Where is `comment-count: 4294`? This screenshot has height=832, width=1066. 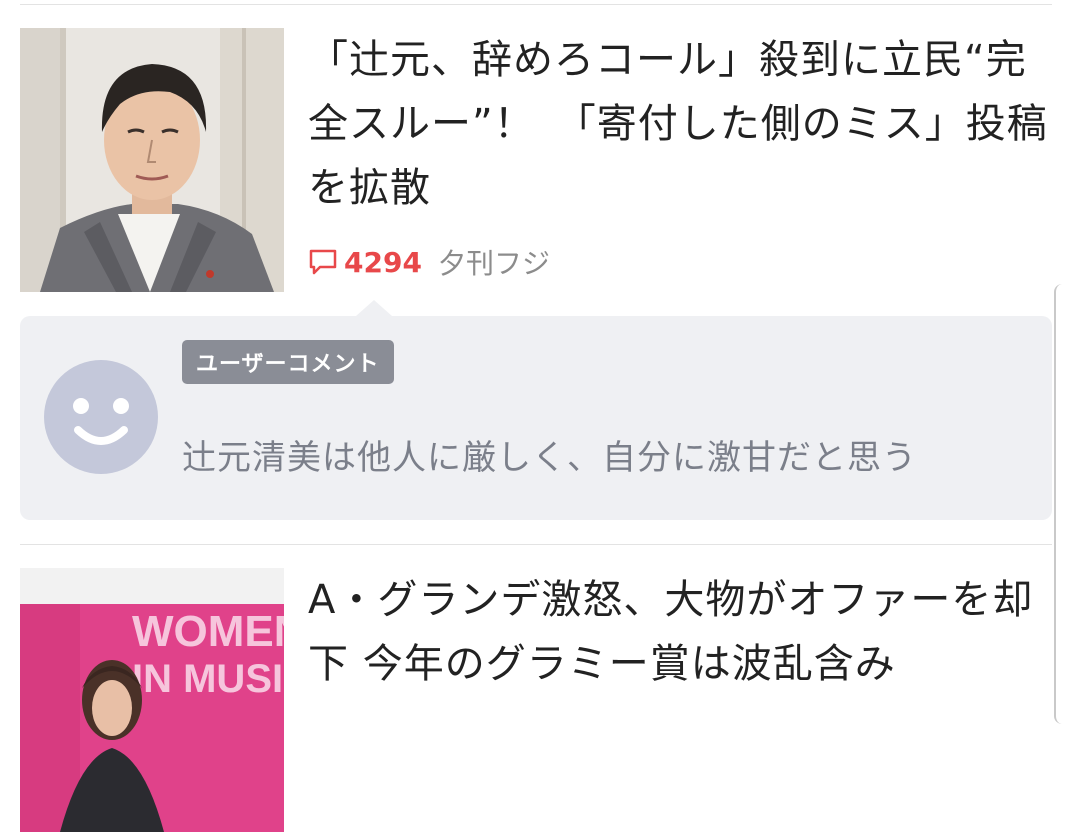
comment-count: 4294 is located at coordinates (383, 262).